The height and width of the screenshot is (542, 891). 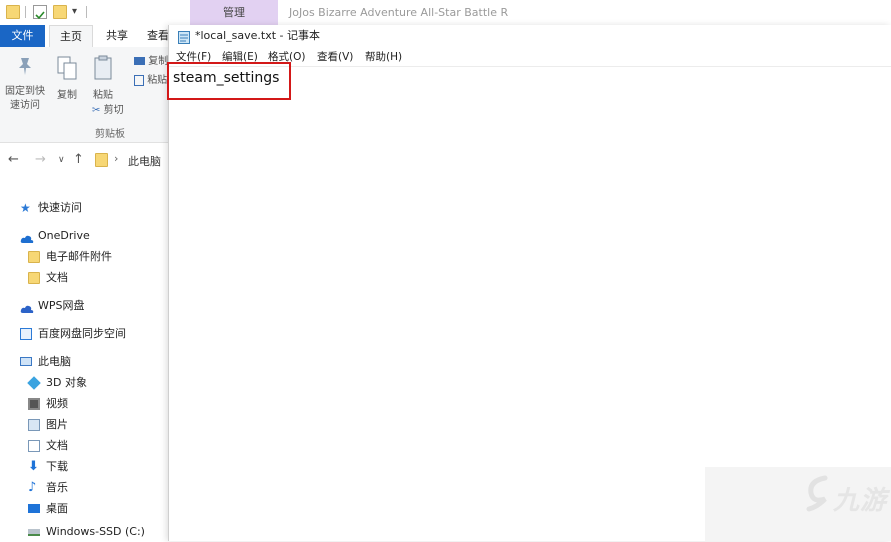 I want to click on chevron-right-icon: ›, so click(x=116, y=158).